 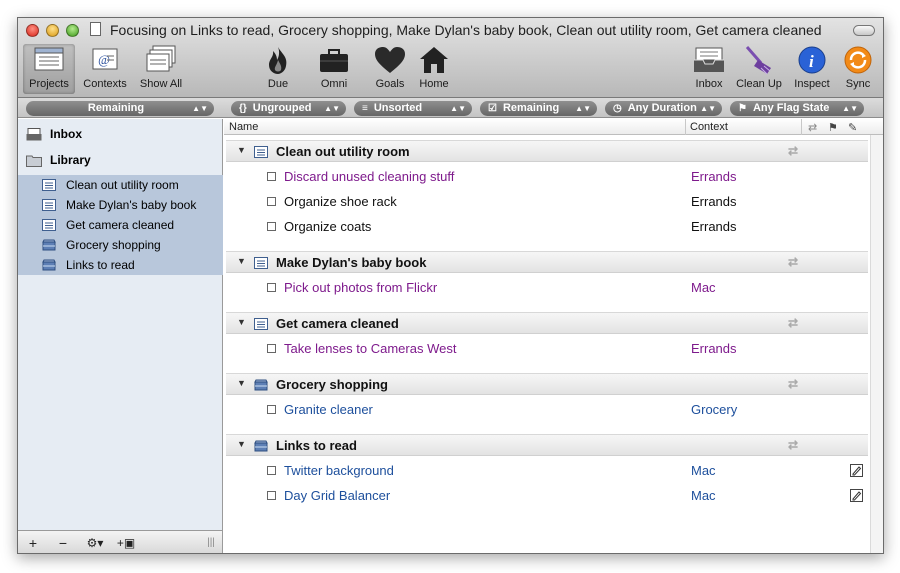 I want to click on sidebar-item-project: Clean out utility room, so click(x=120, y=185).